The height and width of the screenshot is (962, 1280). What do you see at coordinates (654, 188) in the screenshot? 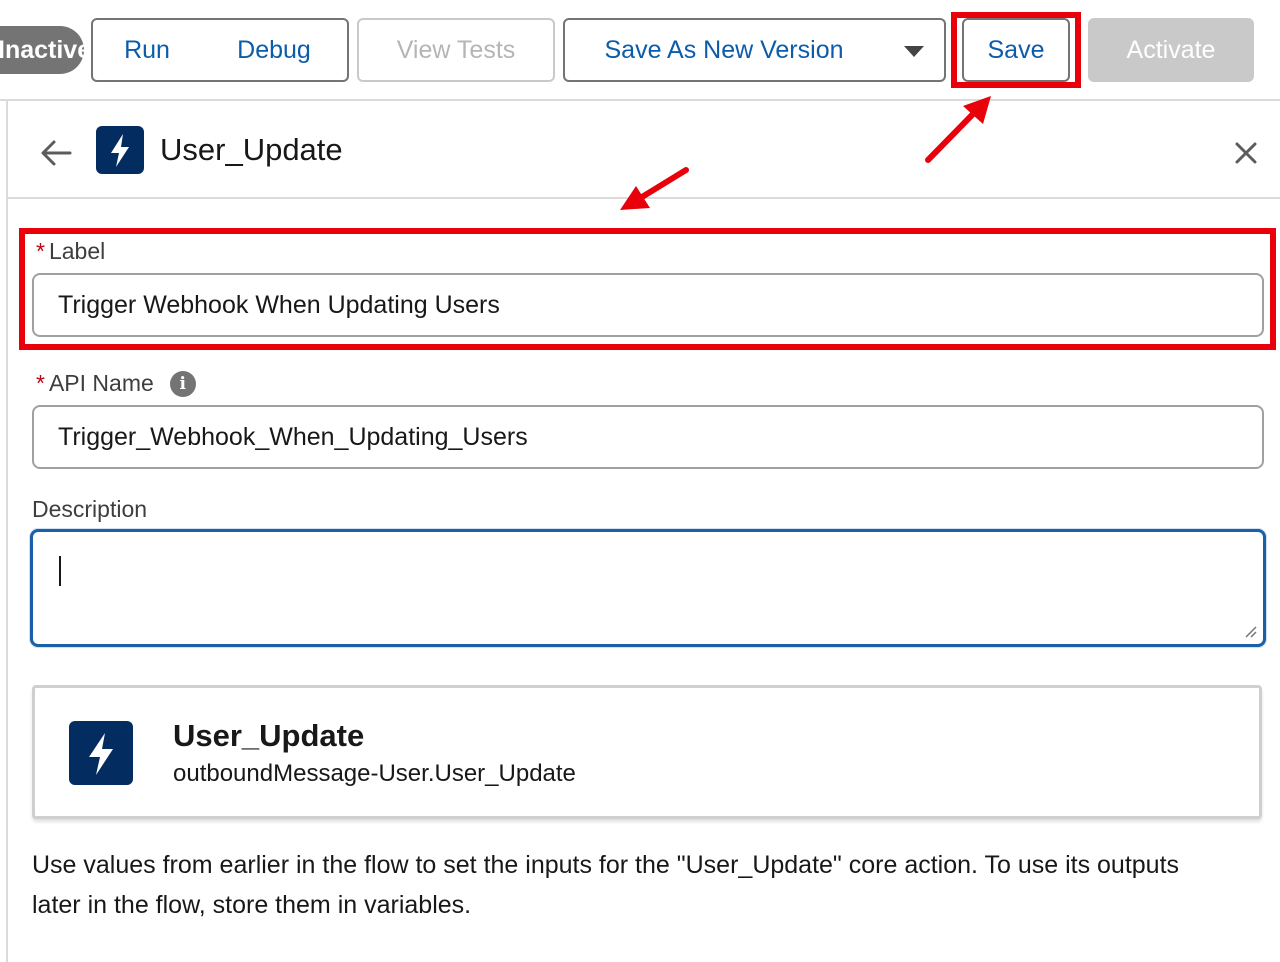
I see `arrow-to-label-icon` at bounding box center [654, 188].